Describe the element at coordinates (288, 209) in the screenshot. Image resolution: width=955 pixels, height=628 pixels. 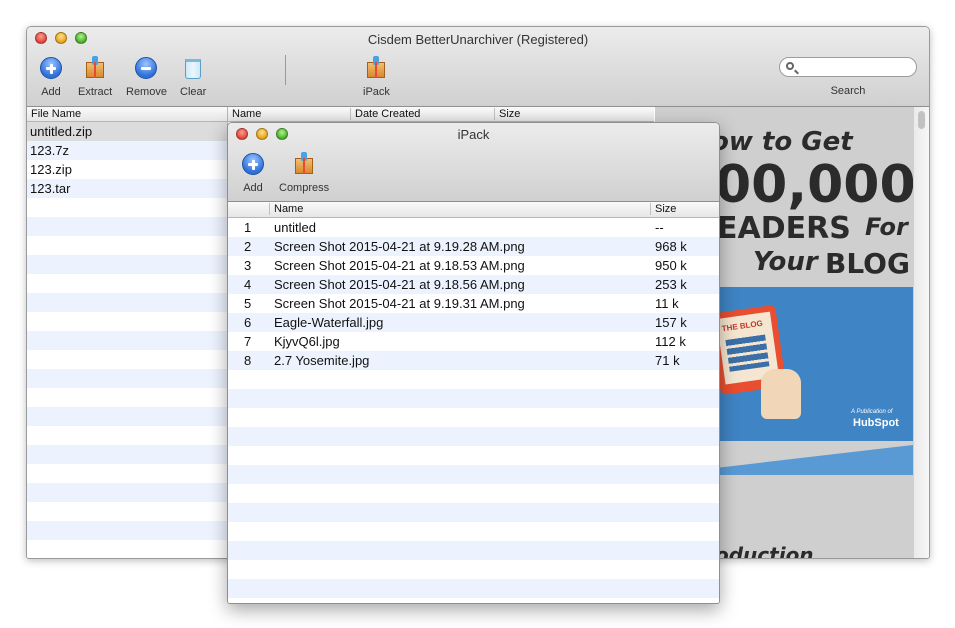
I see `ipack-name-header: Name` at that location.